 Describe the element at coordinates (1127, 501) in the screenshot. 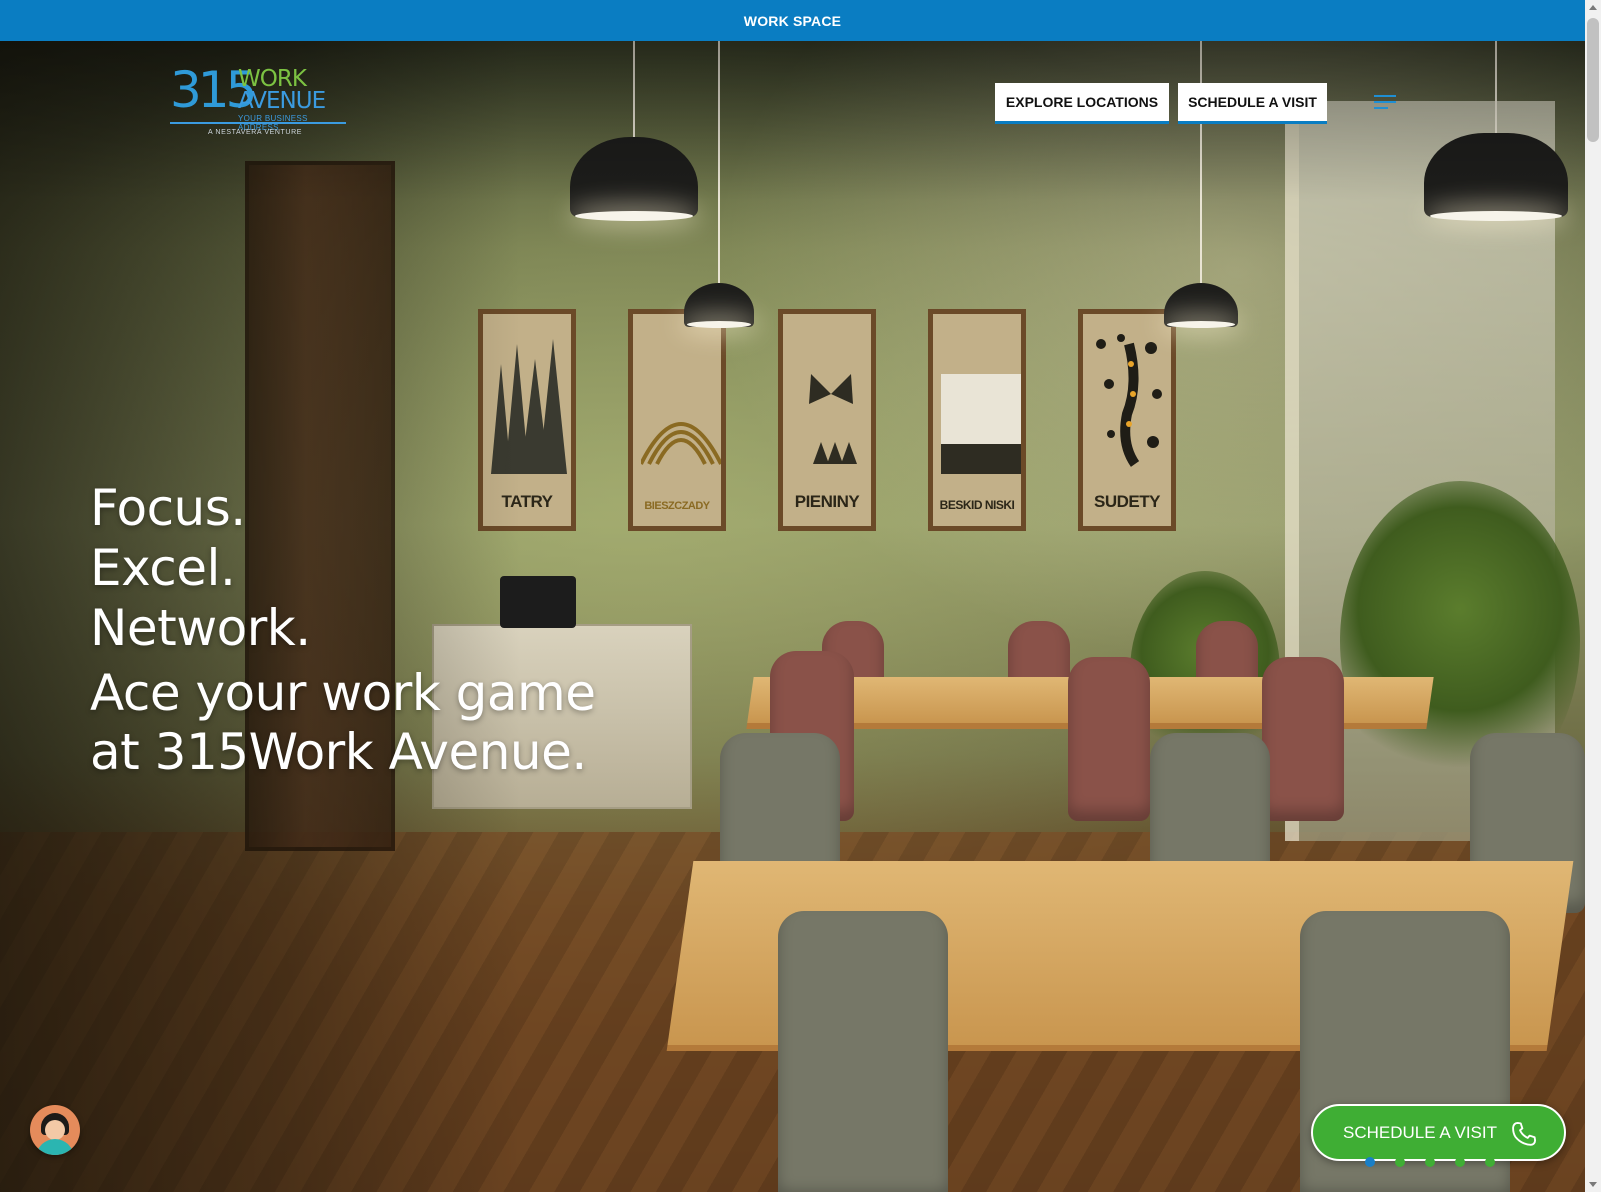

I see `poster-label: SUDETY` at that location.